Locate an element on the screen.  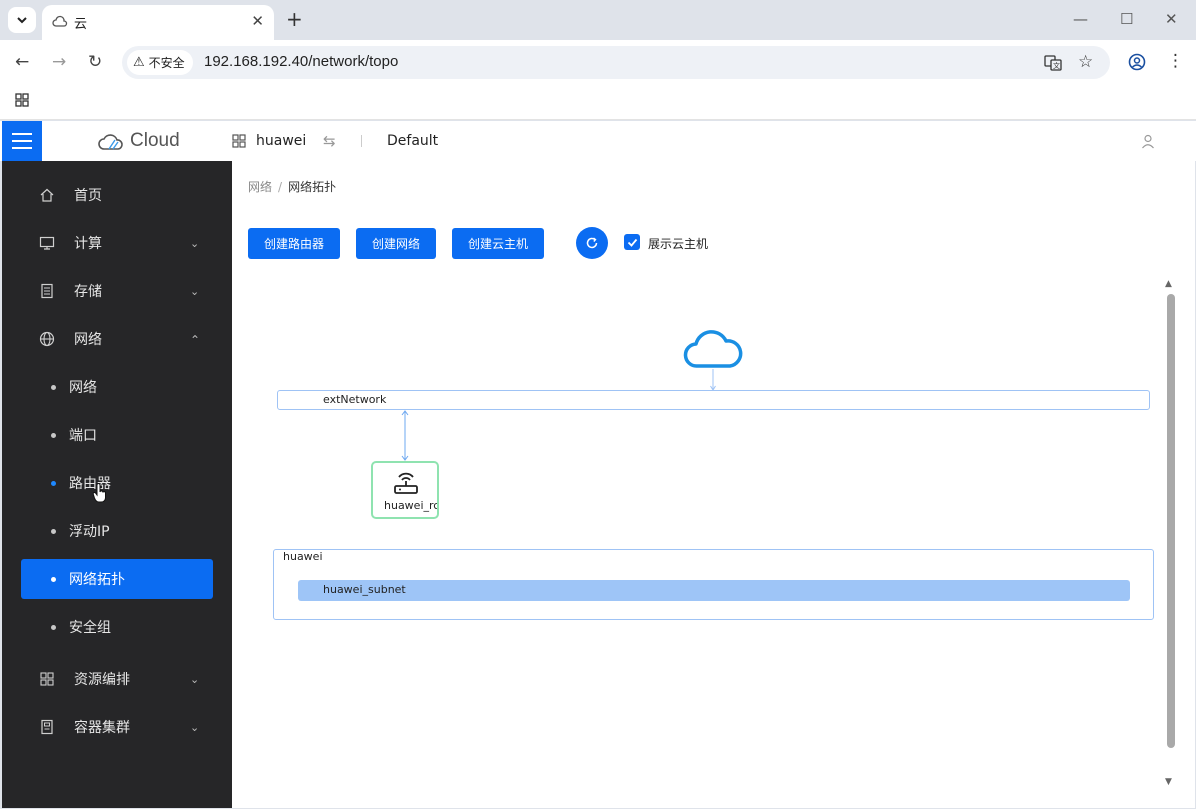
project-grid-icon is located at coordinates (239, 141).